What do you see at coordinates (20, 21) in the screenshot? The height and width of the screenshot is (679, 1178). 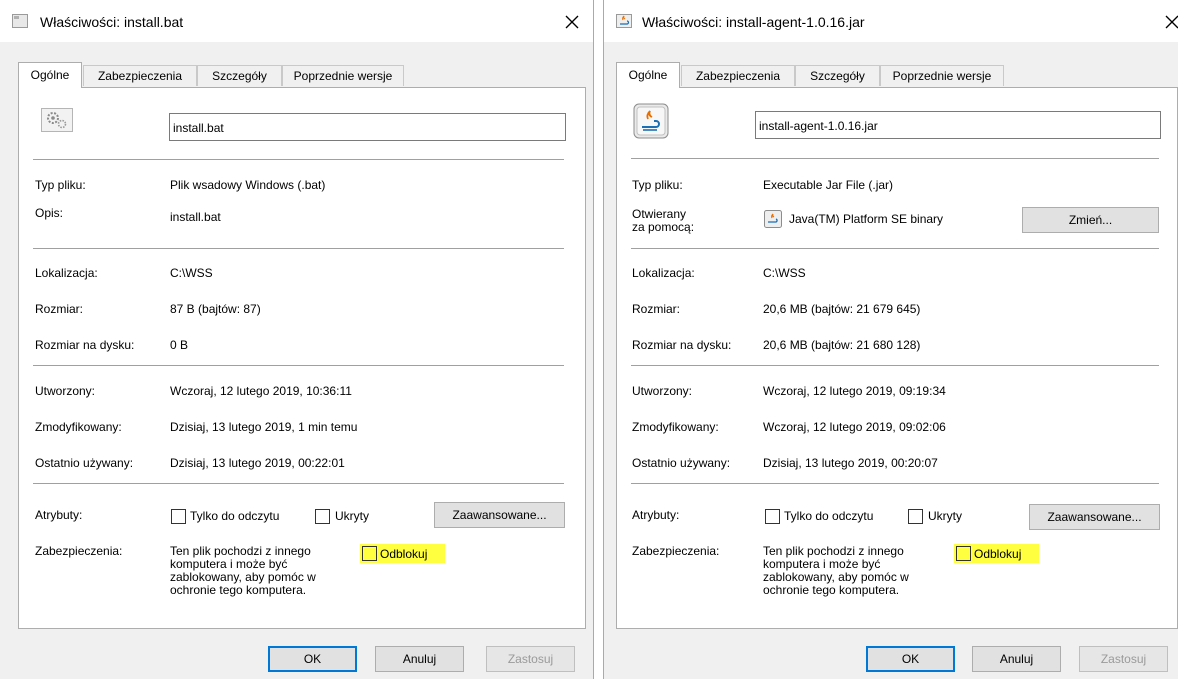 I see `file-properties-icon` at bounding box center [20, 21].